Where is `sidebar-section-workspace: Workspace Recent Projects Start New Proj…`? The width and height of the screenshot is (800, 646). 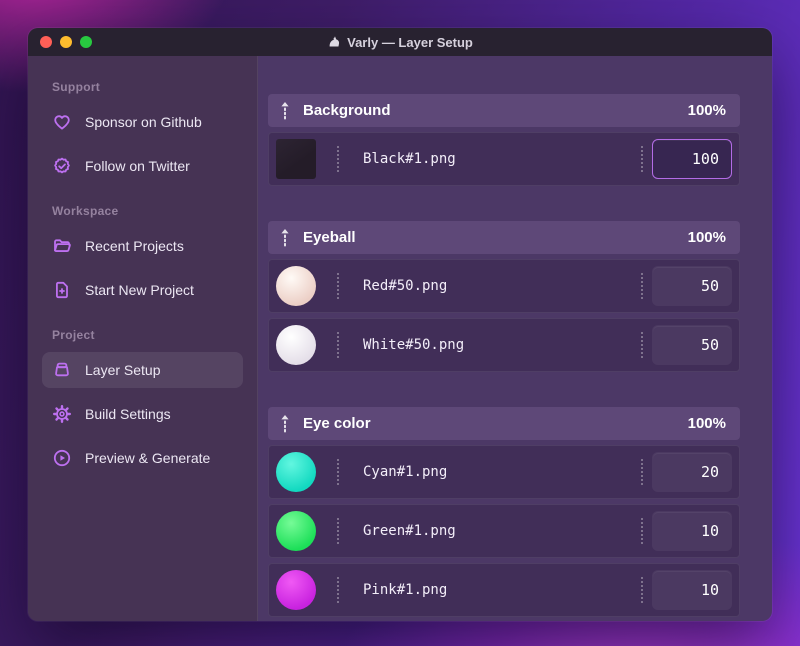
sidebar-section-workspace: Workspace Recent Projects Start New Proj… is located at coordinates (142, 256).